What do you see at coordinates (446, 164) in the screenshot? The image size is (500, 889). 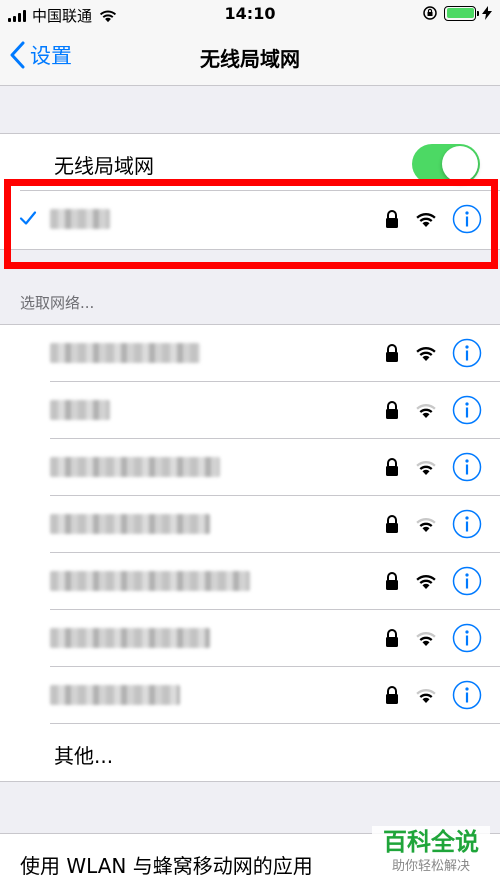 I see `wlan-toggle-switch` at bounding box center [446, 164].